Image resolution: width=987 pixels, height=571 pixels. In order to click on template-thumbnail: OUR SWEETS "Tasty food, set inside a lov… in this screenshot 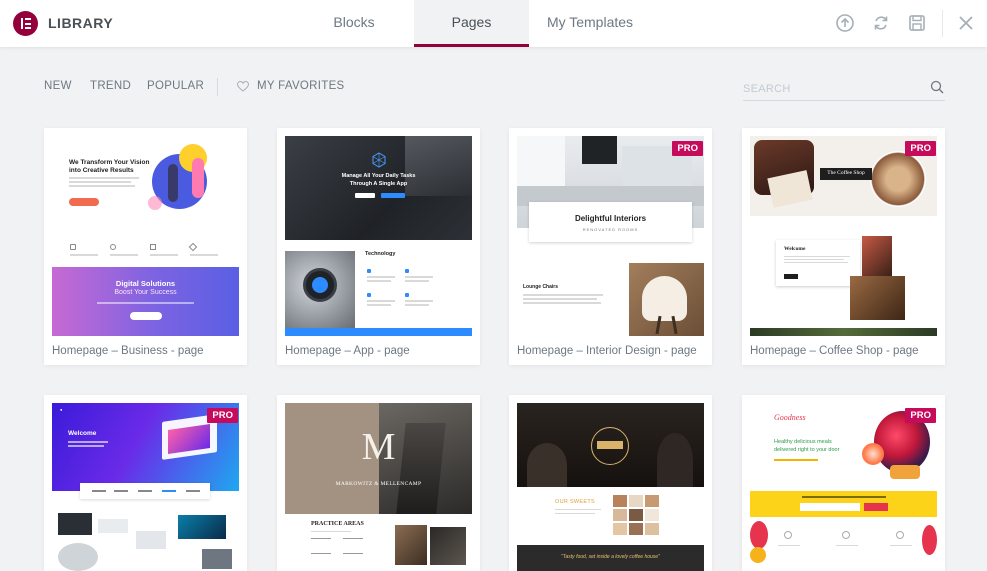, I will do `click(610, 487)`.